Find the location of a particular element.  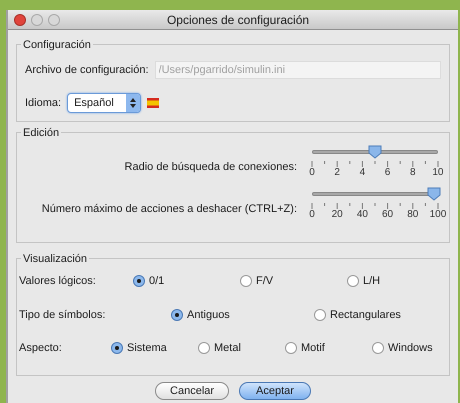

field-label: Idioma: is located at coordinates (43, 103).